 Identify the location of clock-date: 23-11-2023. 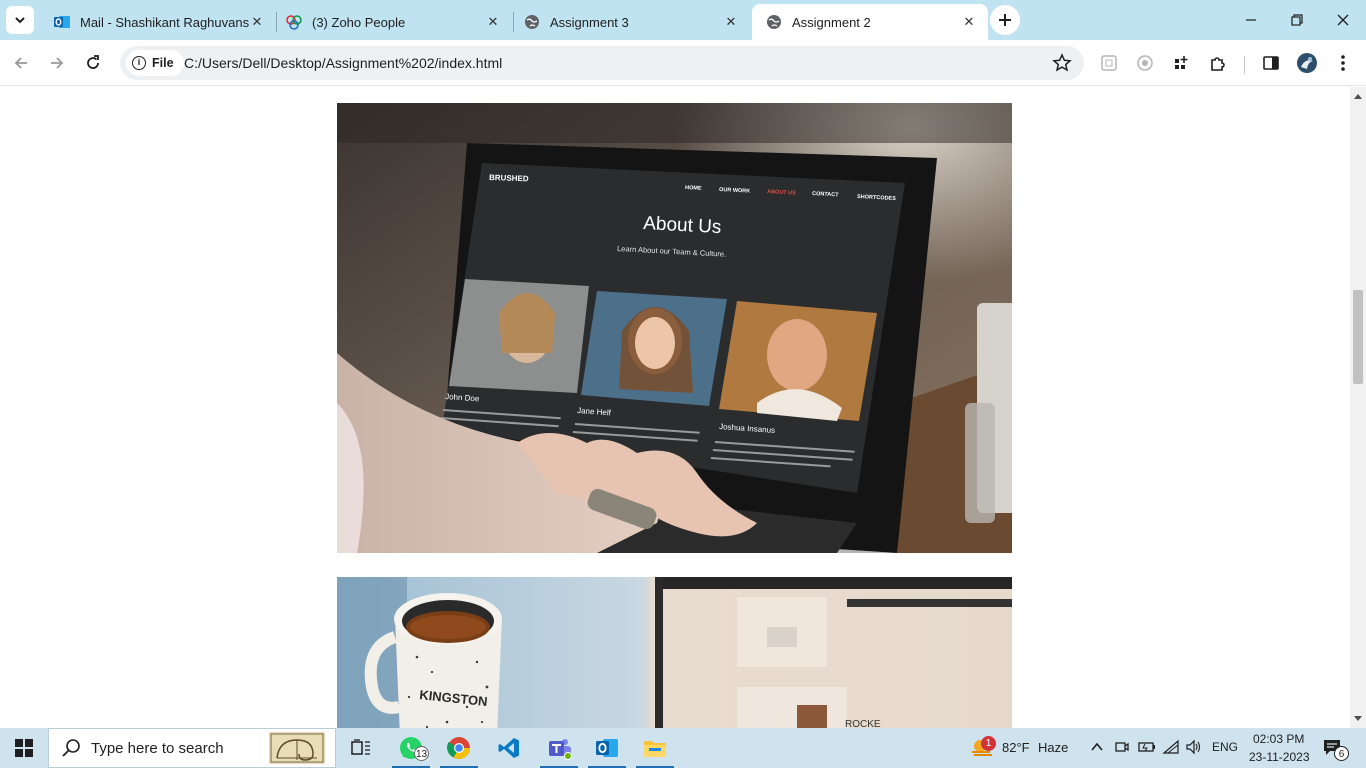
(1279, 757).